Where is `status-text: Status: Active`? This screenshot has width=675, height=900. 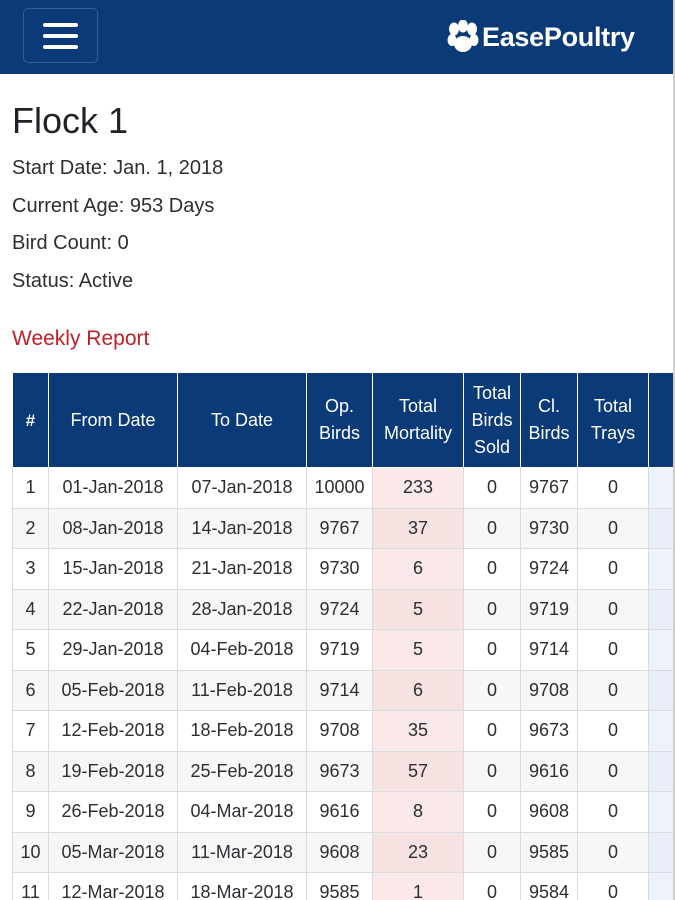
status-text: Status: Active is located at coordinates (73, 281).